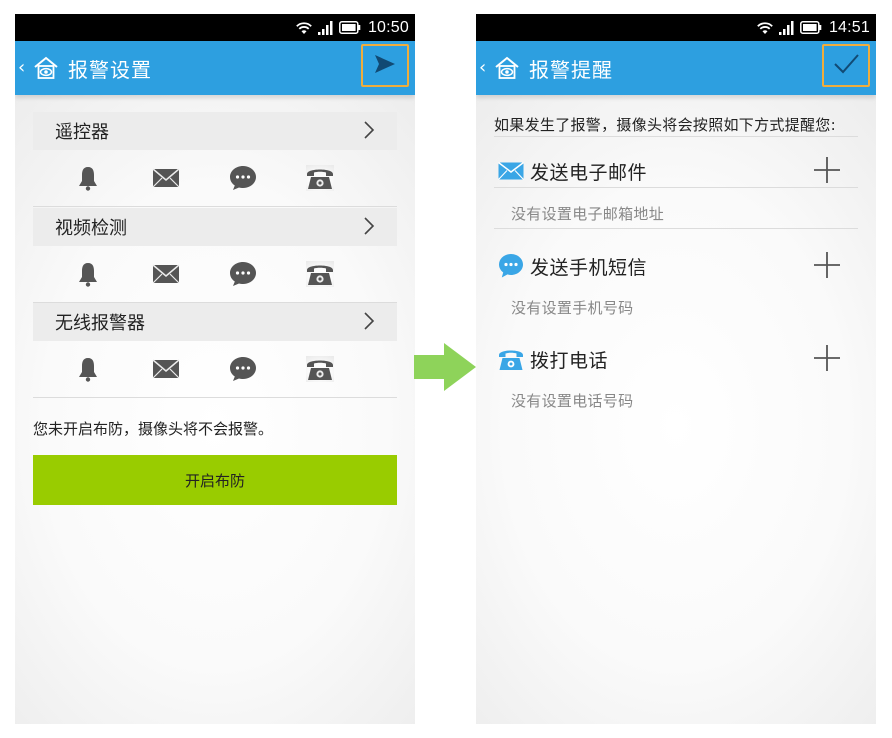 The height and width of the screenshot is (738, 892). I want to click on status-bar: 14:51, so click(676, 27).